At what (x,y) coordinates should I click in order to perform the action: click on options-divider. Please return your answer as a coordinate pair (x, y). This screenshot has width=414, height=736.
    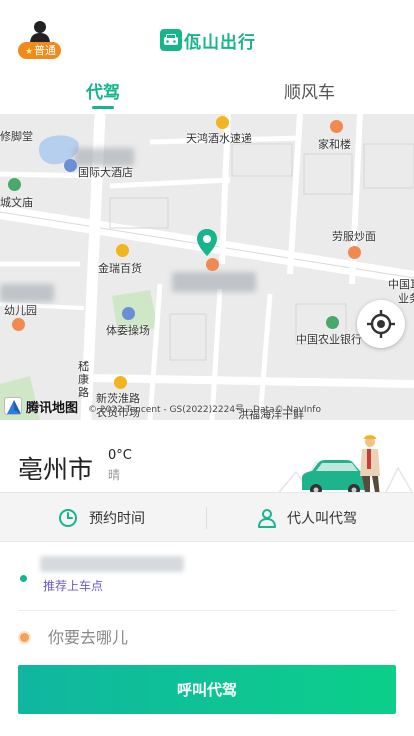
    Looking at the image, I should click on (206, 518).